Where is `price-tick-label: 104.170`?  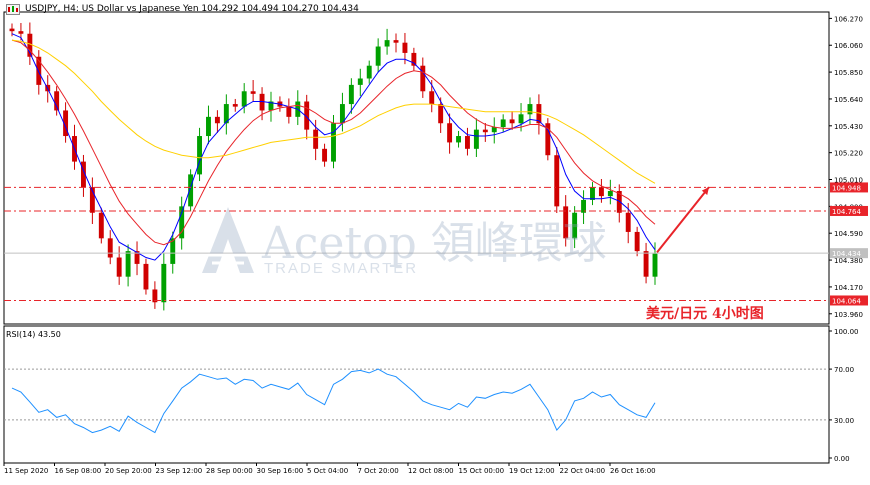 price-tick-label: 104.170 is located at coordinates (848, 288).